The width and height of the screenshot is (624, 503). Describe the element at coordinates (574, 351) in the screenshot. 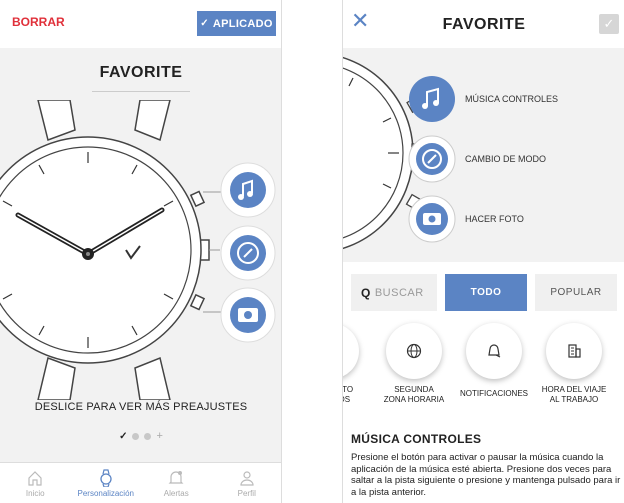

I see `building-icon` at that location.